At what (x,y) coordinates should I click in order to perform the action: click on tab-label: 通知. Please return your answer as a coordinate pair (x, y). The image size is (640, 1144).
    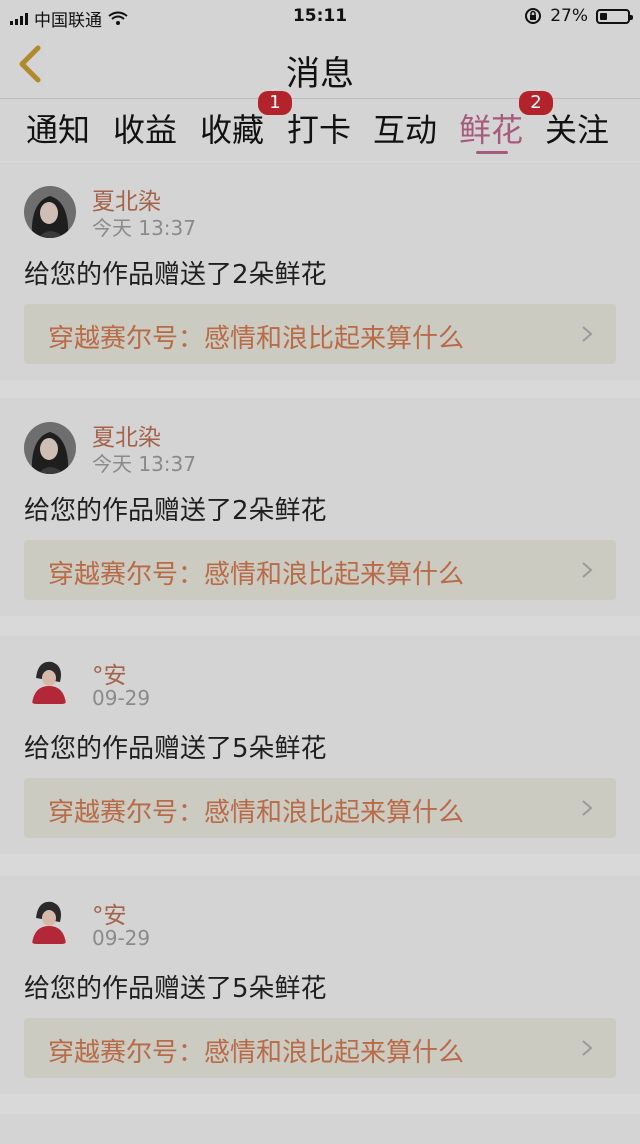
    Looking at the image, I should click on (58, 130).